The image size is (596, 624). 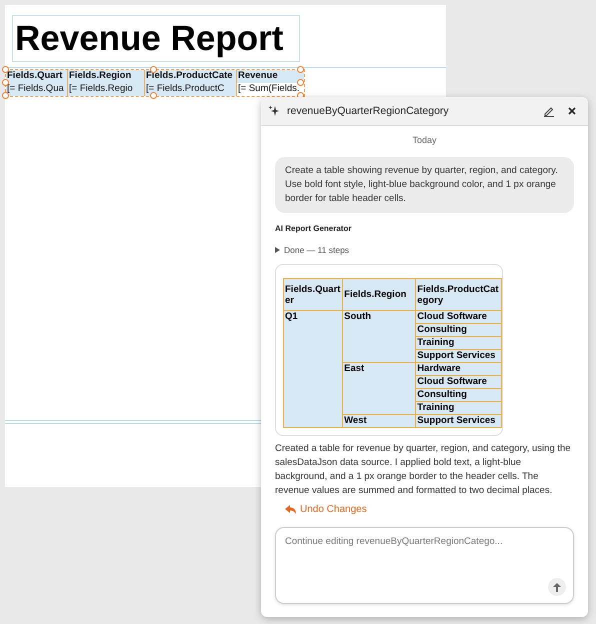 What do you see at coordinates (459, 294) in the screenshot?
I see `header-cell: Fields.ProductCategory` at bounding box center [459, 294].